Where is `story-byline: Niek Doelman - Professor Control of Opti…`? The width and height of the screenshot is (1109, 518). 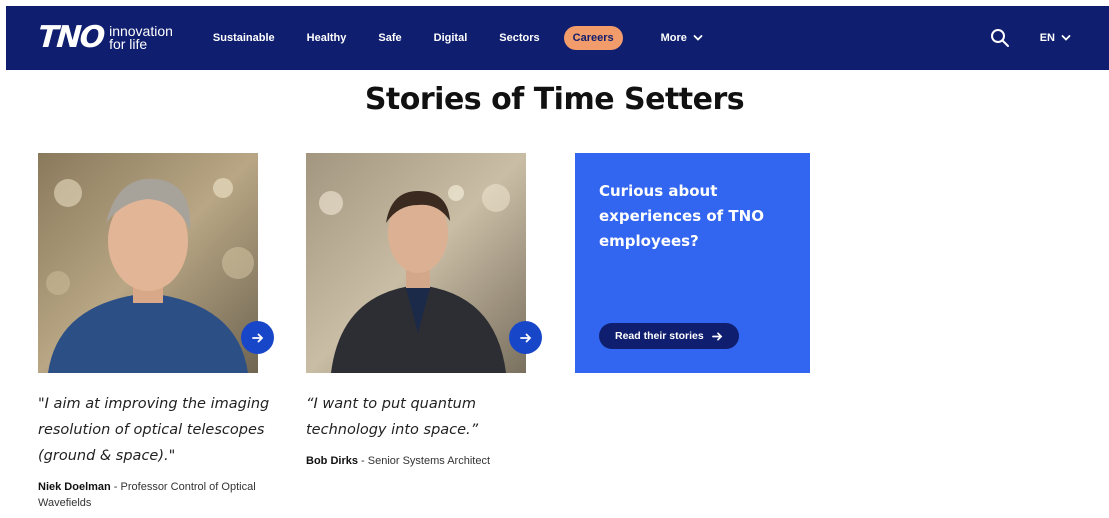 story-byline: Niek Doelman - Professor Control of Opti… is located at coordinates (158, 495).